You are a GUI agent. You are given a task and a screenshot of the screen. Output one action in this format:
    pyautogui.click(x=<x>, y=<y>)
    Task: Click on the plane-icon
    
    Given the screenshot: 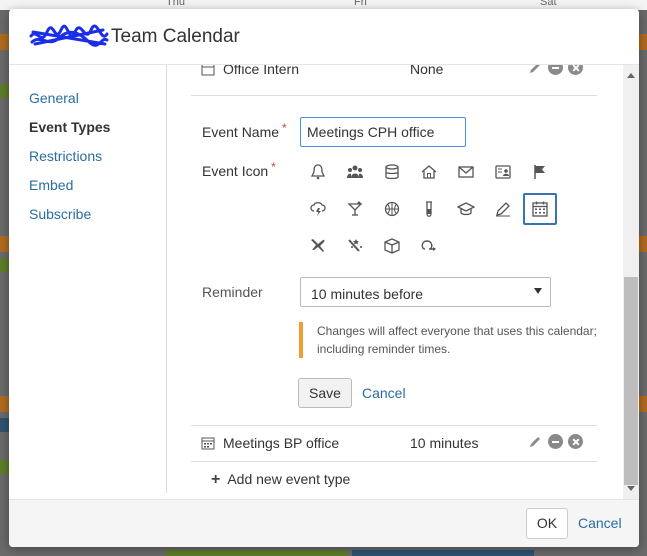 What is the action you would take?
    pyautogui.click(x=318, y=246)
    